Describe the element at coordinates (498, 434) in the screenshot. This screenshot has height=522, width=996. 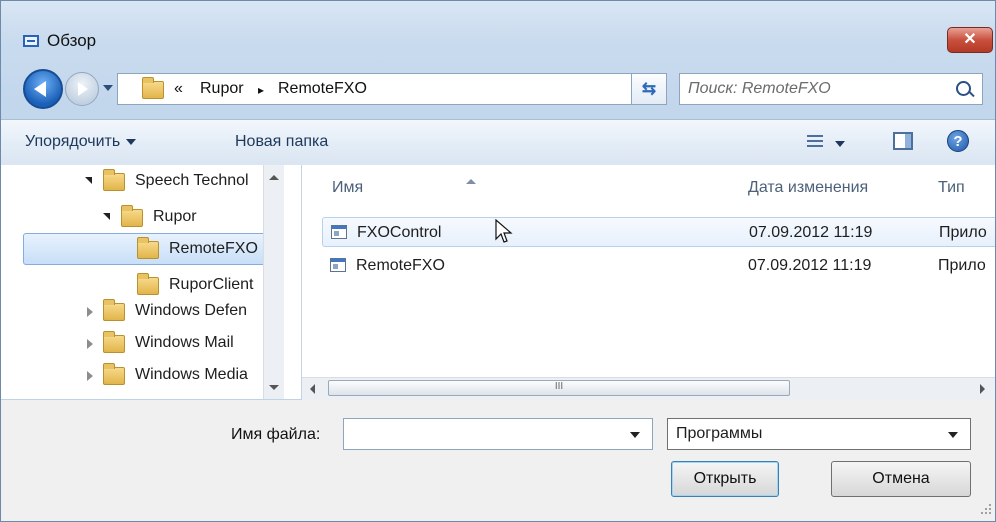
I see `filename-input` at that location.